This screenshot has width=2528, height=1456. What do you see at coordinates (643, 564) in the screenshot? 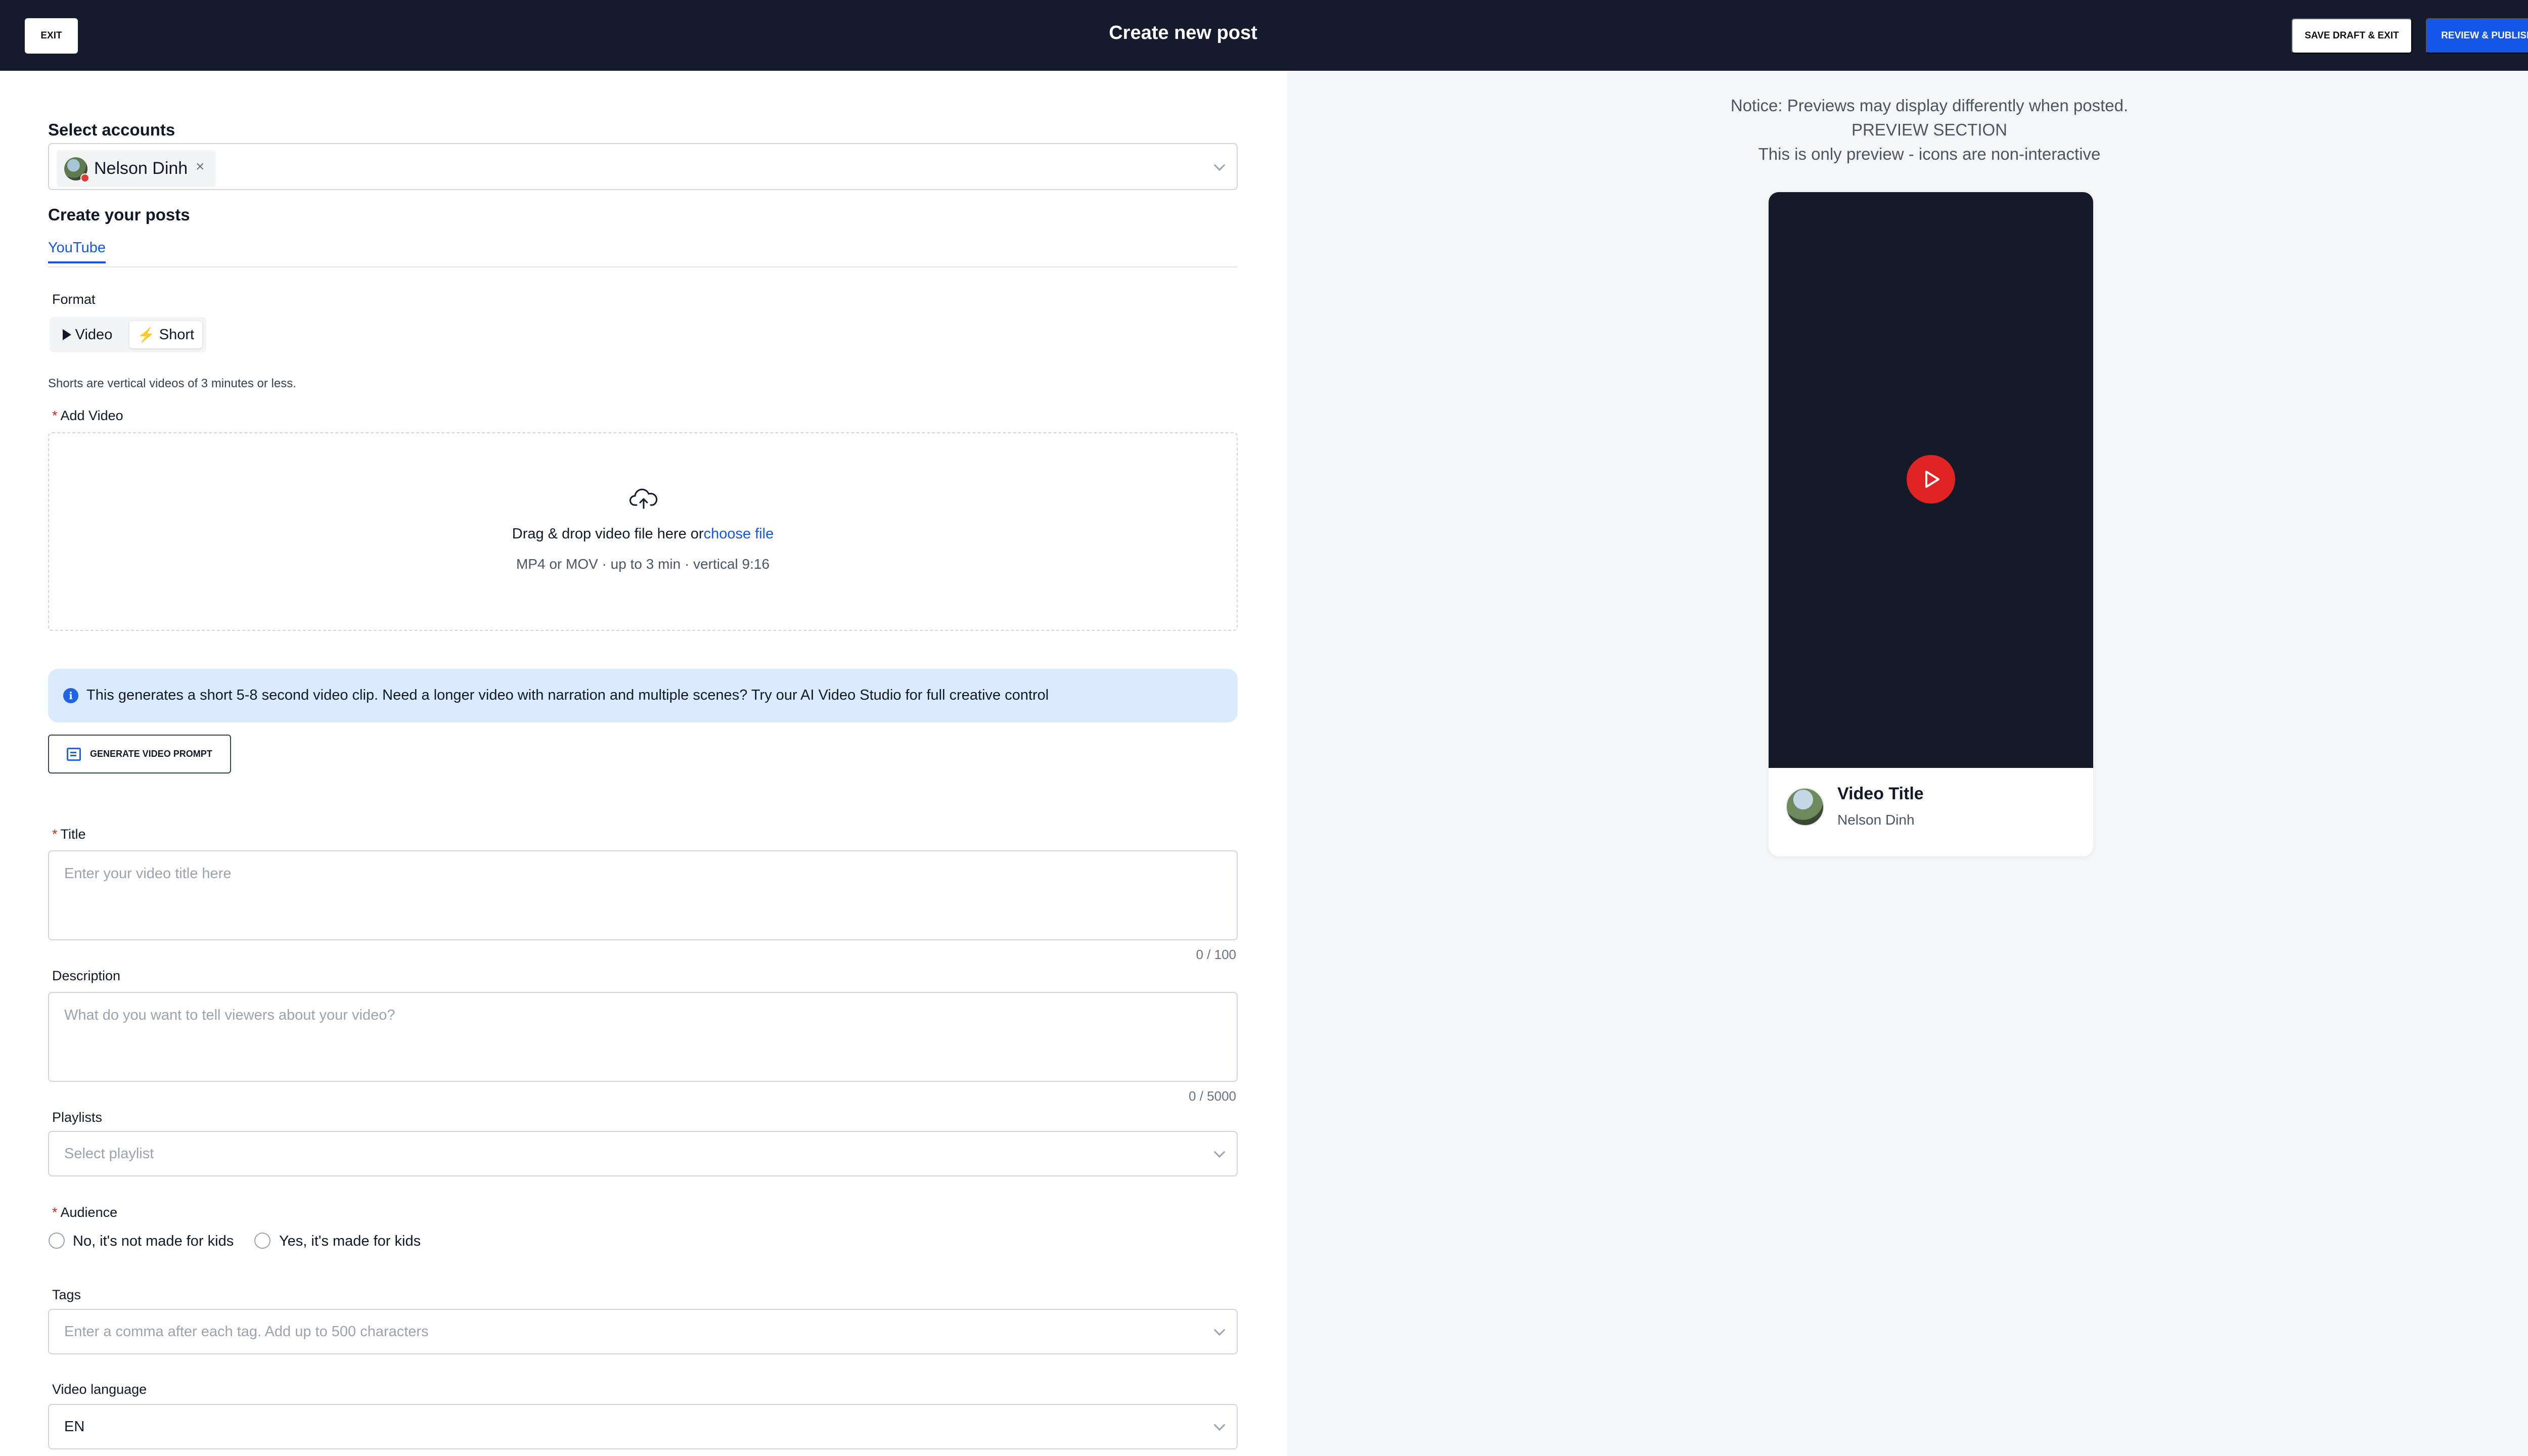
I see `dropzone-subtext: MP4 or MOV · up to 3 min · vertical 9:16` at bounding box center [643, 564].